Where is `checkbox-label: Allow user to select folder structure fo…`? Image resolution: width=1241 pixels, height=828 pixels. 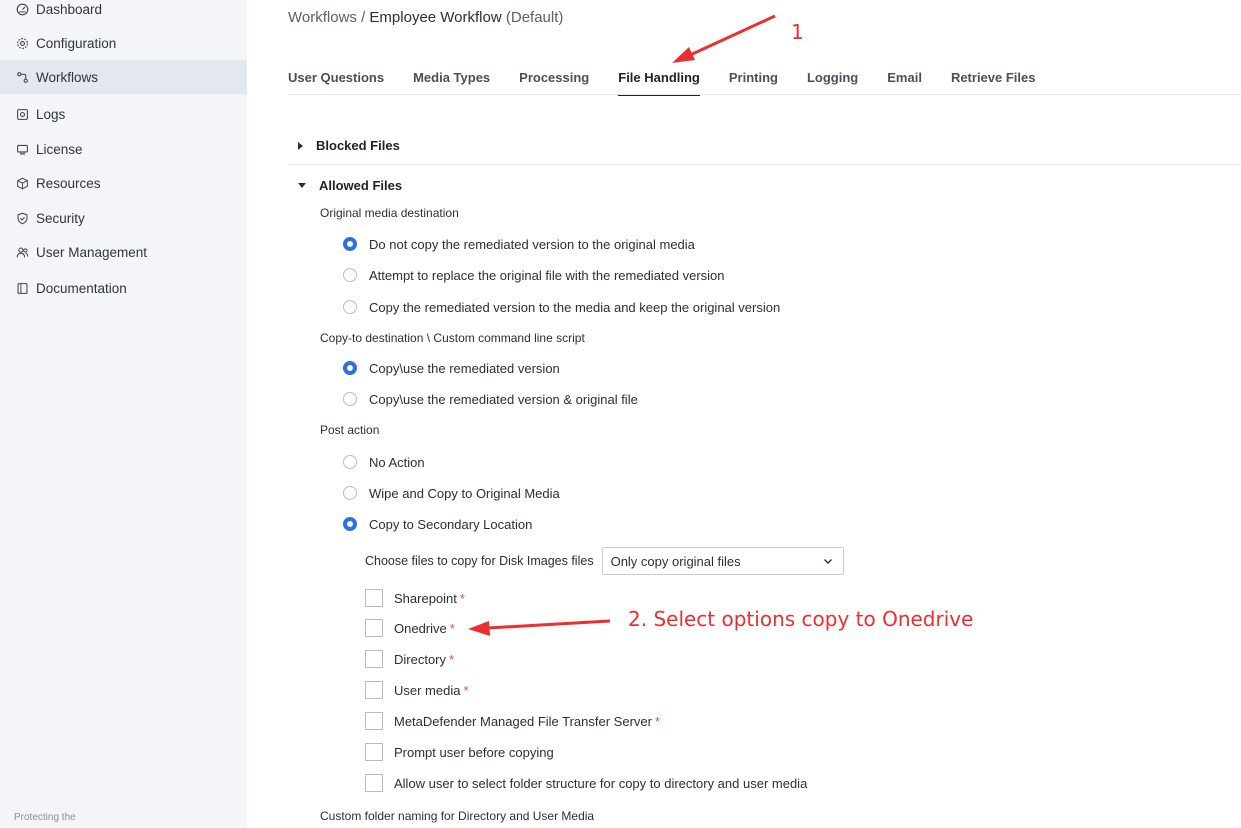
checkbox-label: Allow user to select folder structure fo… is located at coordinates (601, 783).